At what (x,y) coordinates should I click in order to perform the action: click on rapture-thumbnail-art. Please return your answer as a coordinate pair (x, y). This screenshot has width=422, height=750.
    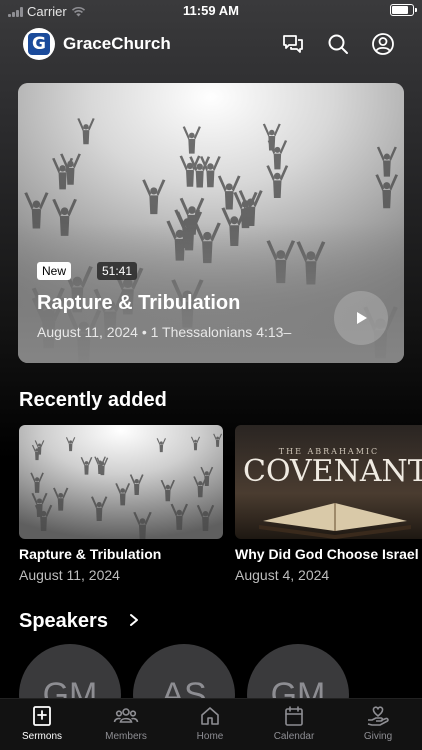
    Looking at the image, I should click on (121, 482).